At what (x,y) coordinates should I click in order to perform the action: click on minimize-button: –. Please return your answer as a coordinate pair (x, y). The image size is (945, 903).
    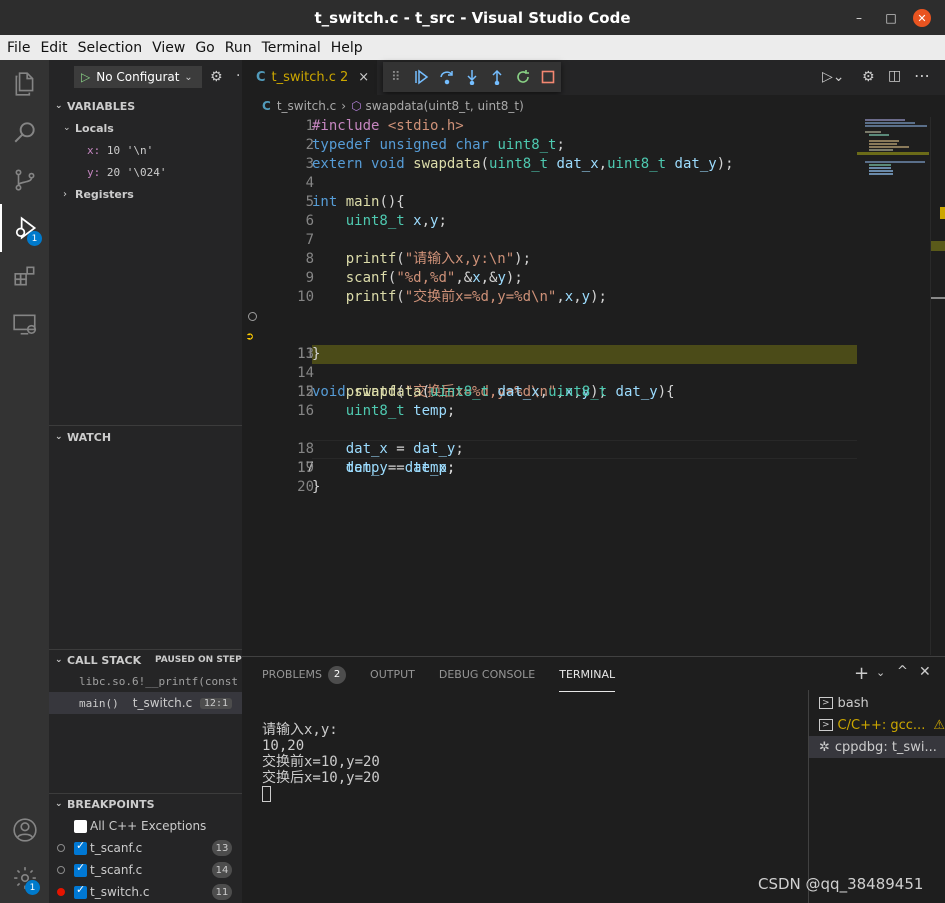
    Looking at the image, I should click on (859, 18).